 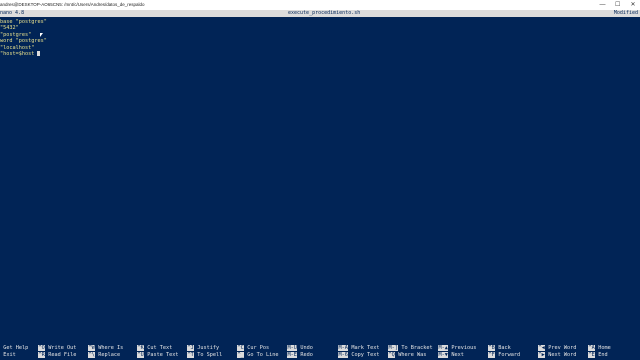 What do you see at coordinates (343, 355) in the screenshot?
I see `shortcut-key: M-6` at bounding box center [343, 355].